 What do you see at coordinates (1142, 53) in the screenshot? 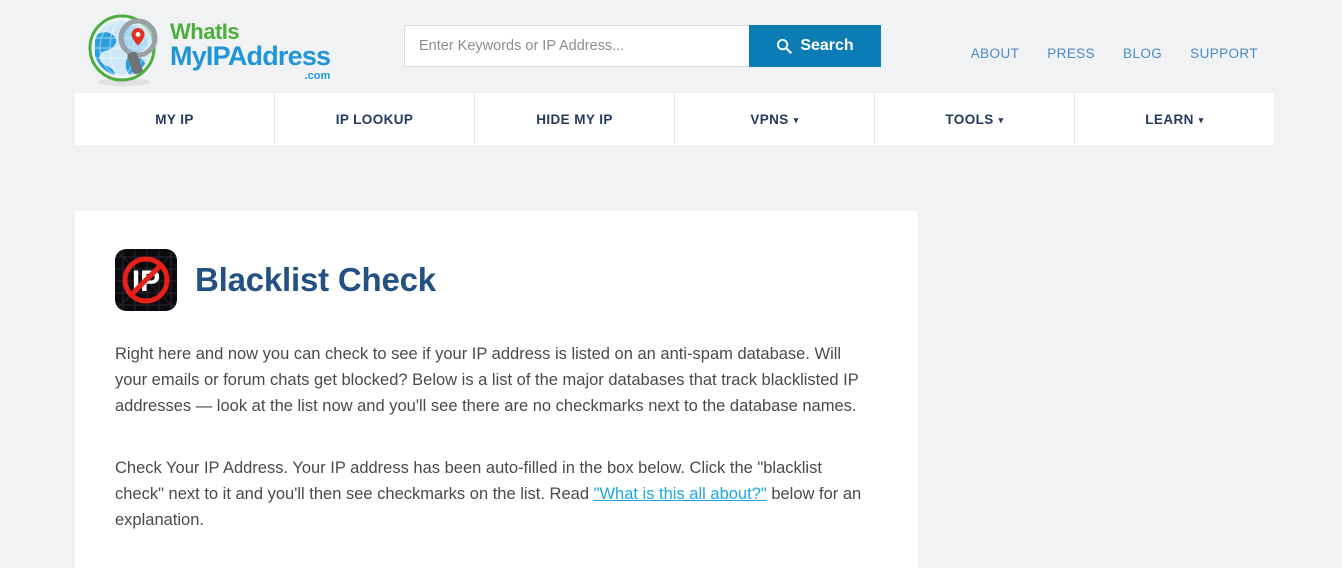
I see `utility-link-blog: BLOG` at bounding box center [1142, 53].